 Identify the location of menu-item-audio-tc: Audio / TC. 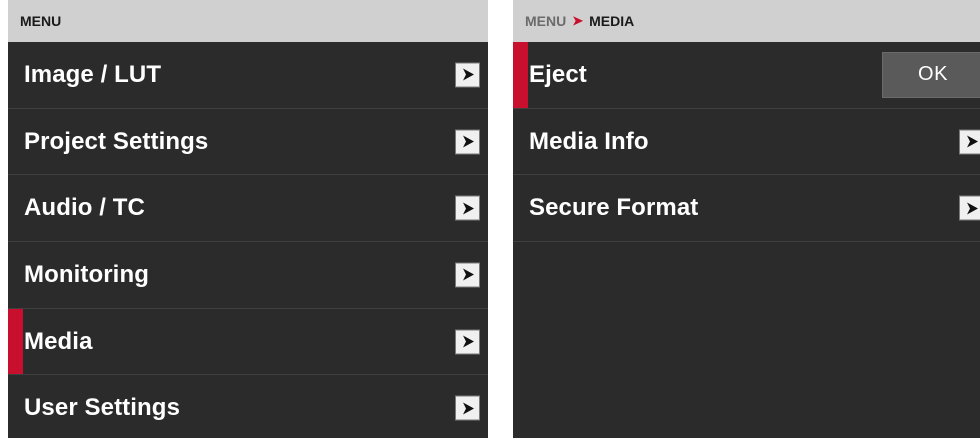
(248, 209).